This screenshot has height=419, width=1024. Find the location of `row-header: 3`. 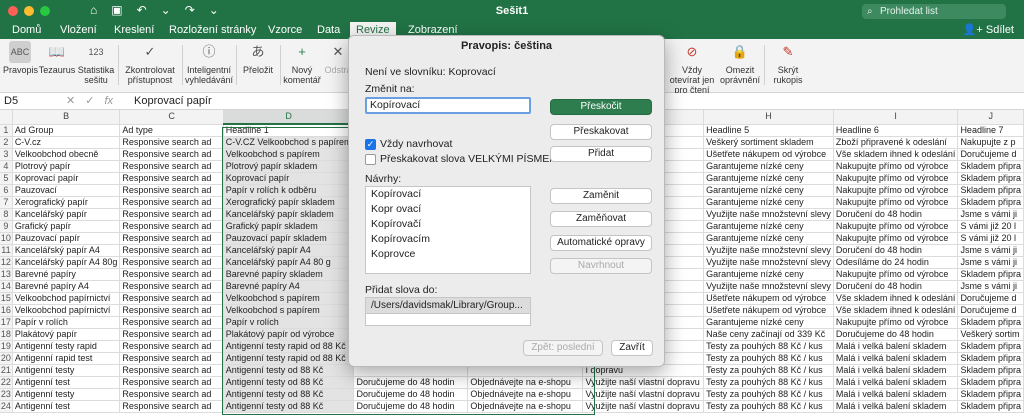

row-header: 3 is located at coordinates (6, 154).